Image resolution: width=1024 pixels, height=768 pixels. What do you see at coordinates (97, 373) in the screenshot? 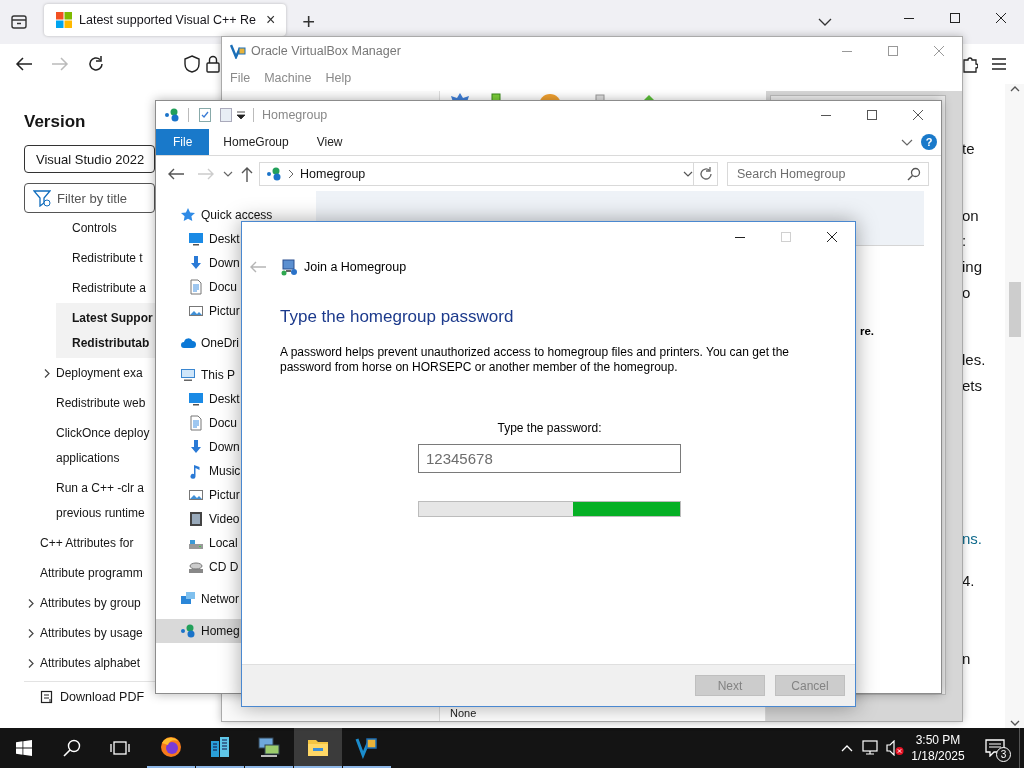
I see `toc-link: Deployment exa` at bounding box center [97, 373].